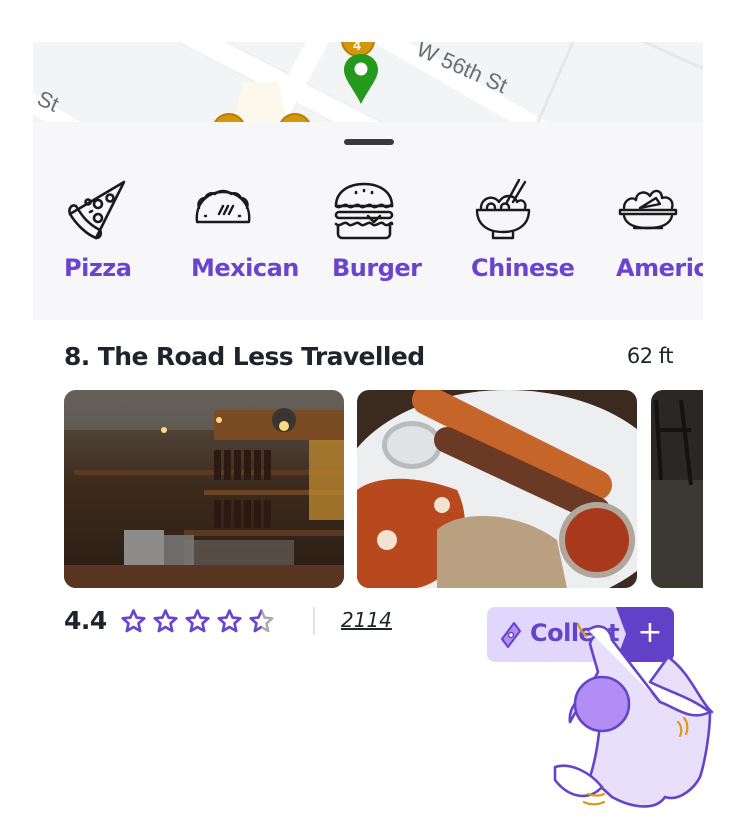 This screenshot has width=737, height=833. I want to click on noodle-bowl-icon, so click(503, 209).